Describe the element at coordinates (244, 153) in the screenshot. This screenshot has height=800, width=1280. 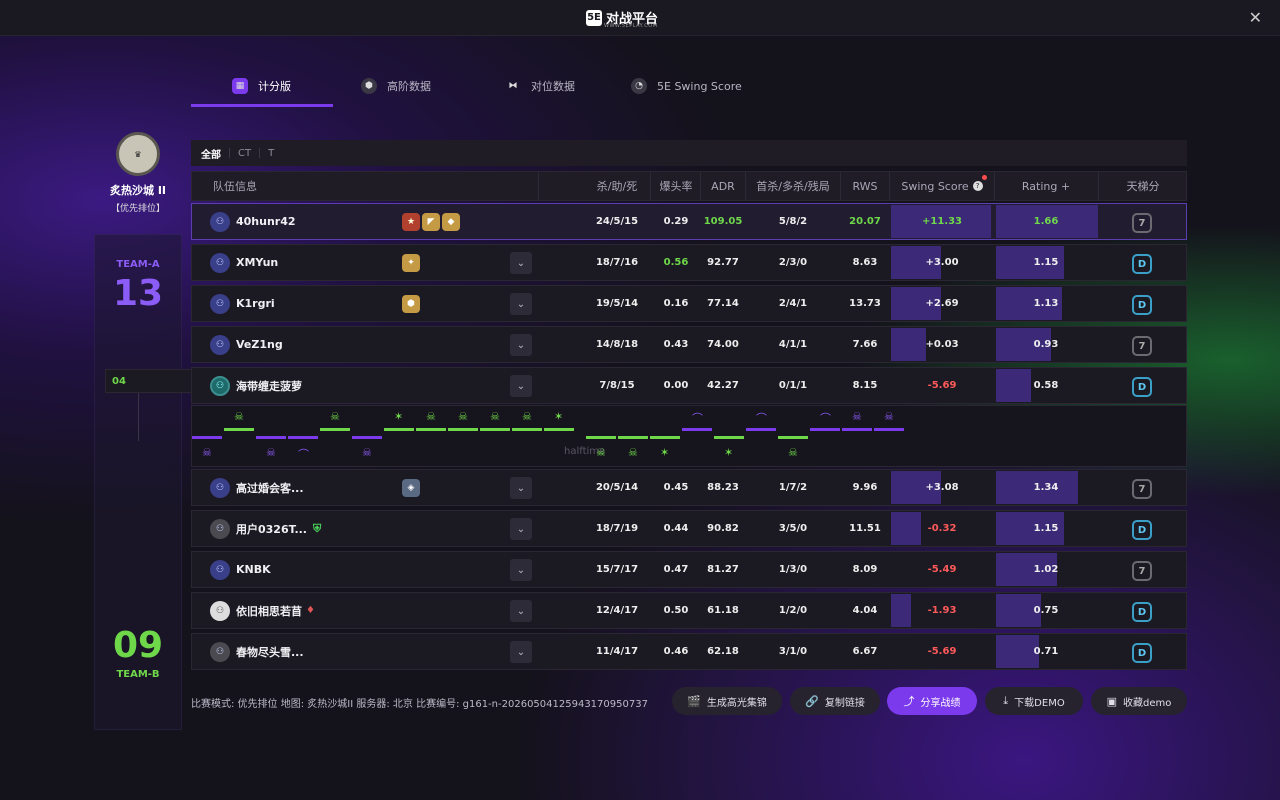
I see `filter-ct: CT` at that location.